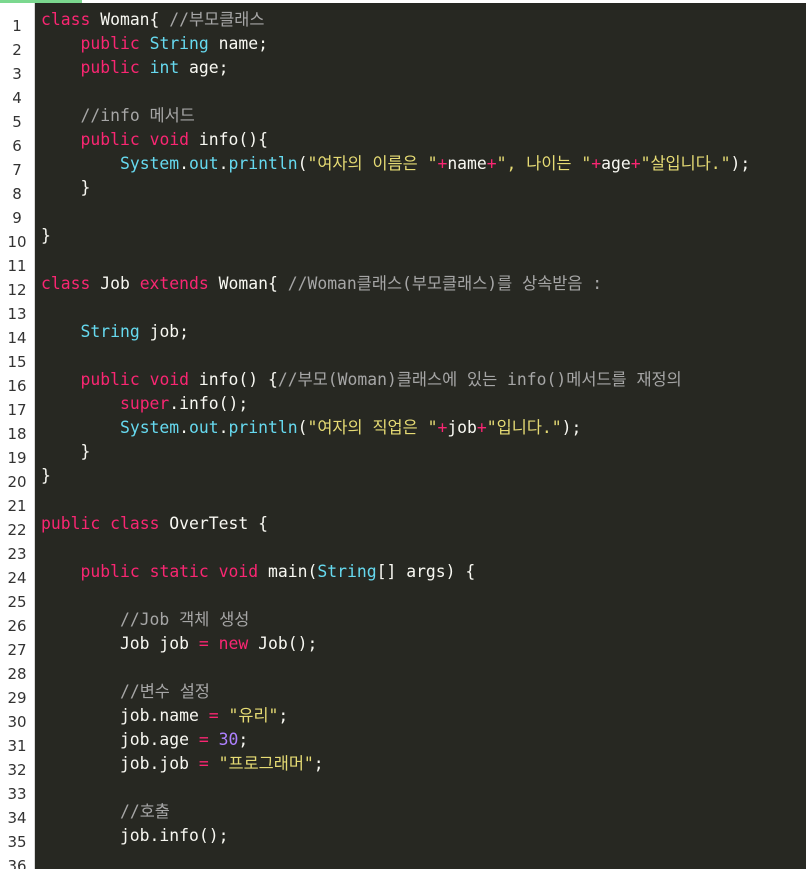 Image resolution: width=806 pixels, height=869 pixels. I want to click on code-line: 28, so click(406, 669).